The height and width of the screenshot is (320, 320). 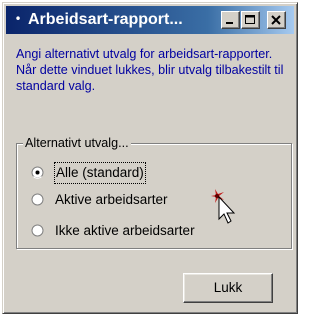 What do you see at coordinates (37, 172) in the screenshot?
I see `radio-selected-icon` at bounding box center [37, 172].